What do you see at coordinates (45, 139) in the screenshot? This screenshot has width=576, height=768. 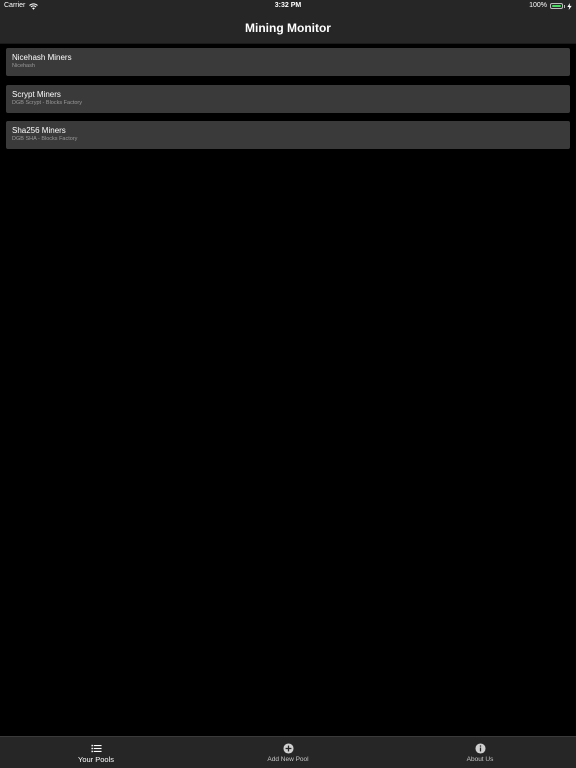 I see `pool-subtitle: DGB SHA - Blocks Factory` at bounding box center [45, 139].